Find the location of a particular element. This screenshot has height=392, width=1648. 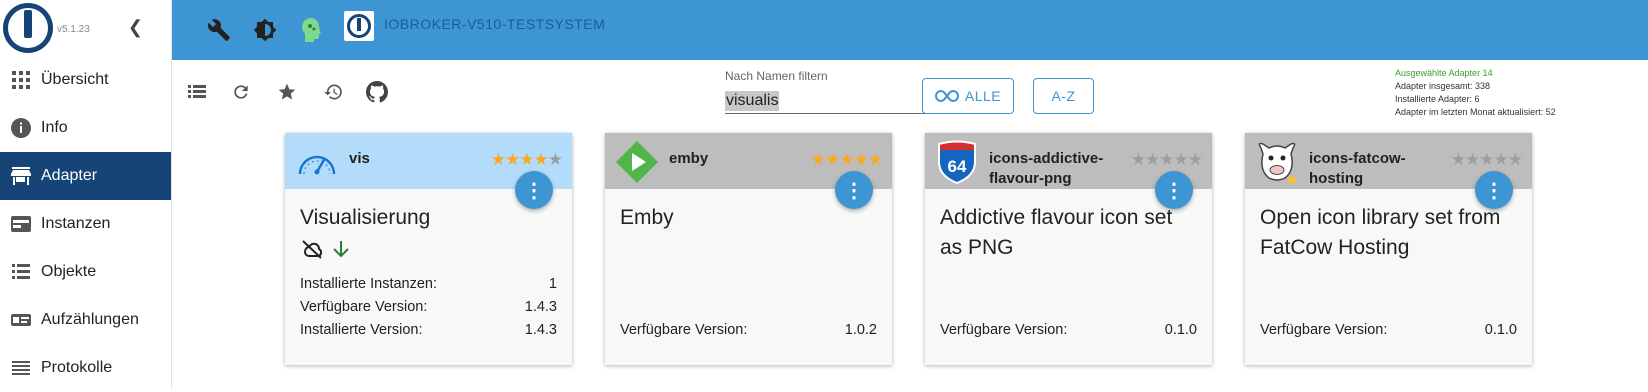

sidebar-header: v5.1.23 ❮ is located at coordinates (85, 28).